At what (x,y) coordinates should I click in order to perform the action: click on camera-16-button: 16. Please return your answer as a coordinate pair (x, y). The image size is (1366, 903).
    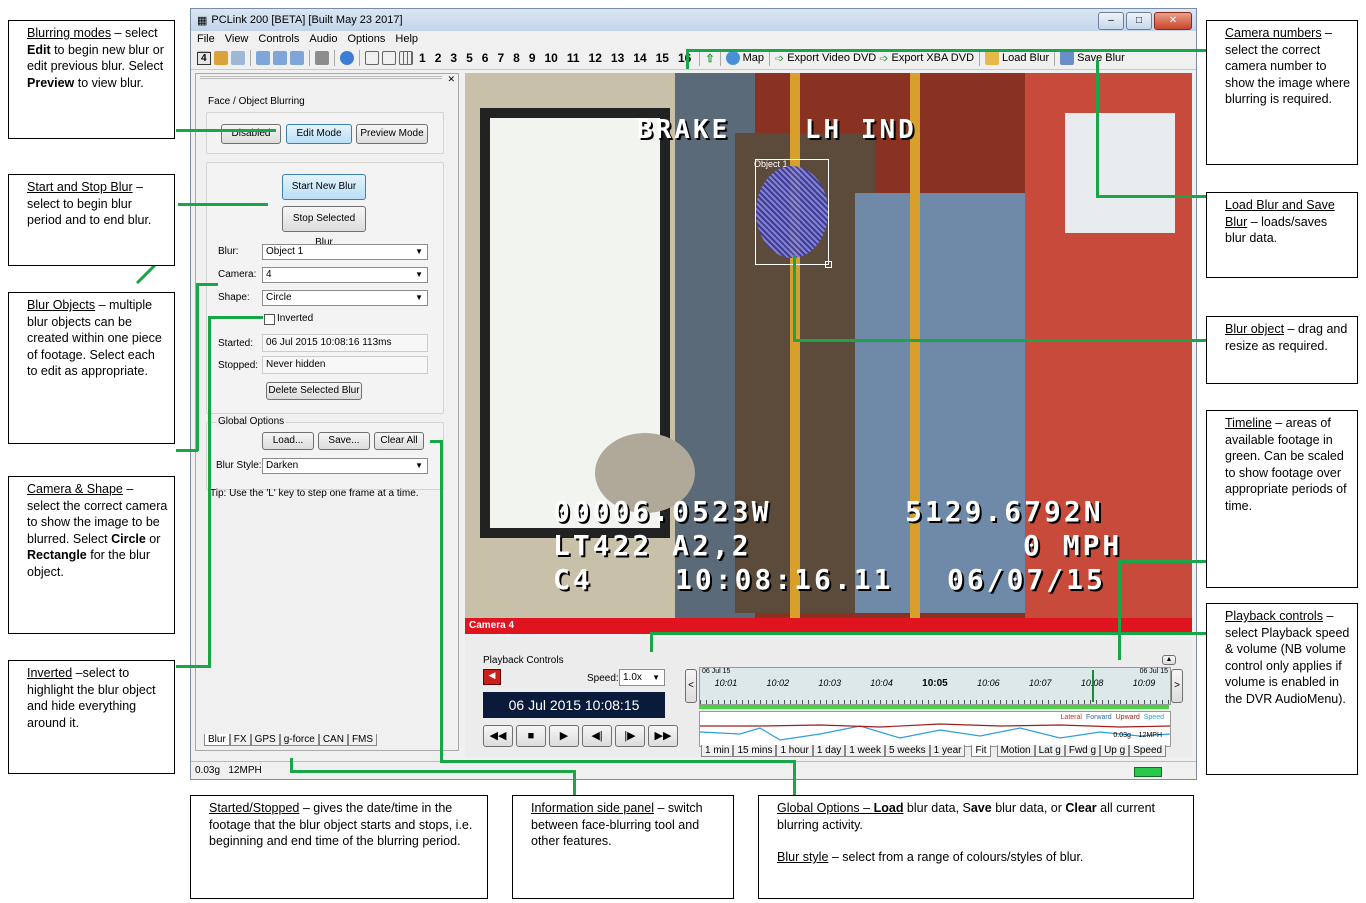
    Looking at the image, I should click on (684, 58).